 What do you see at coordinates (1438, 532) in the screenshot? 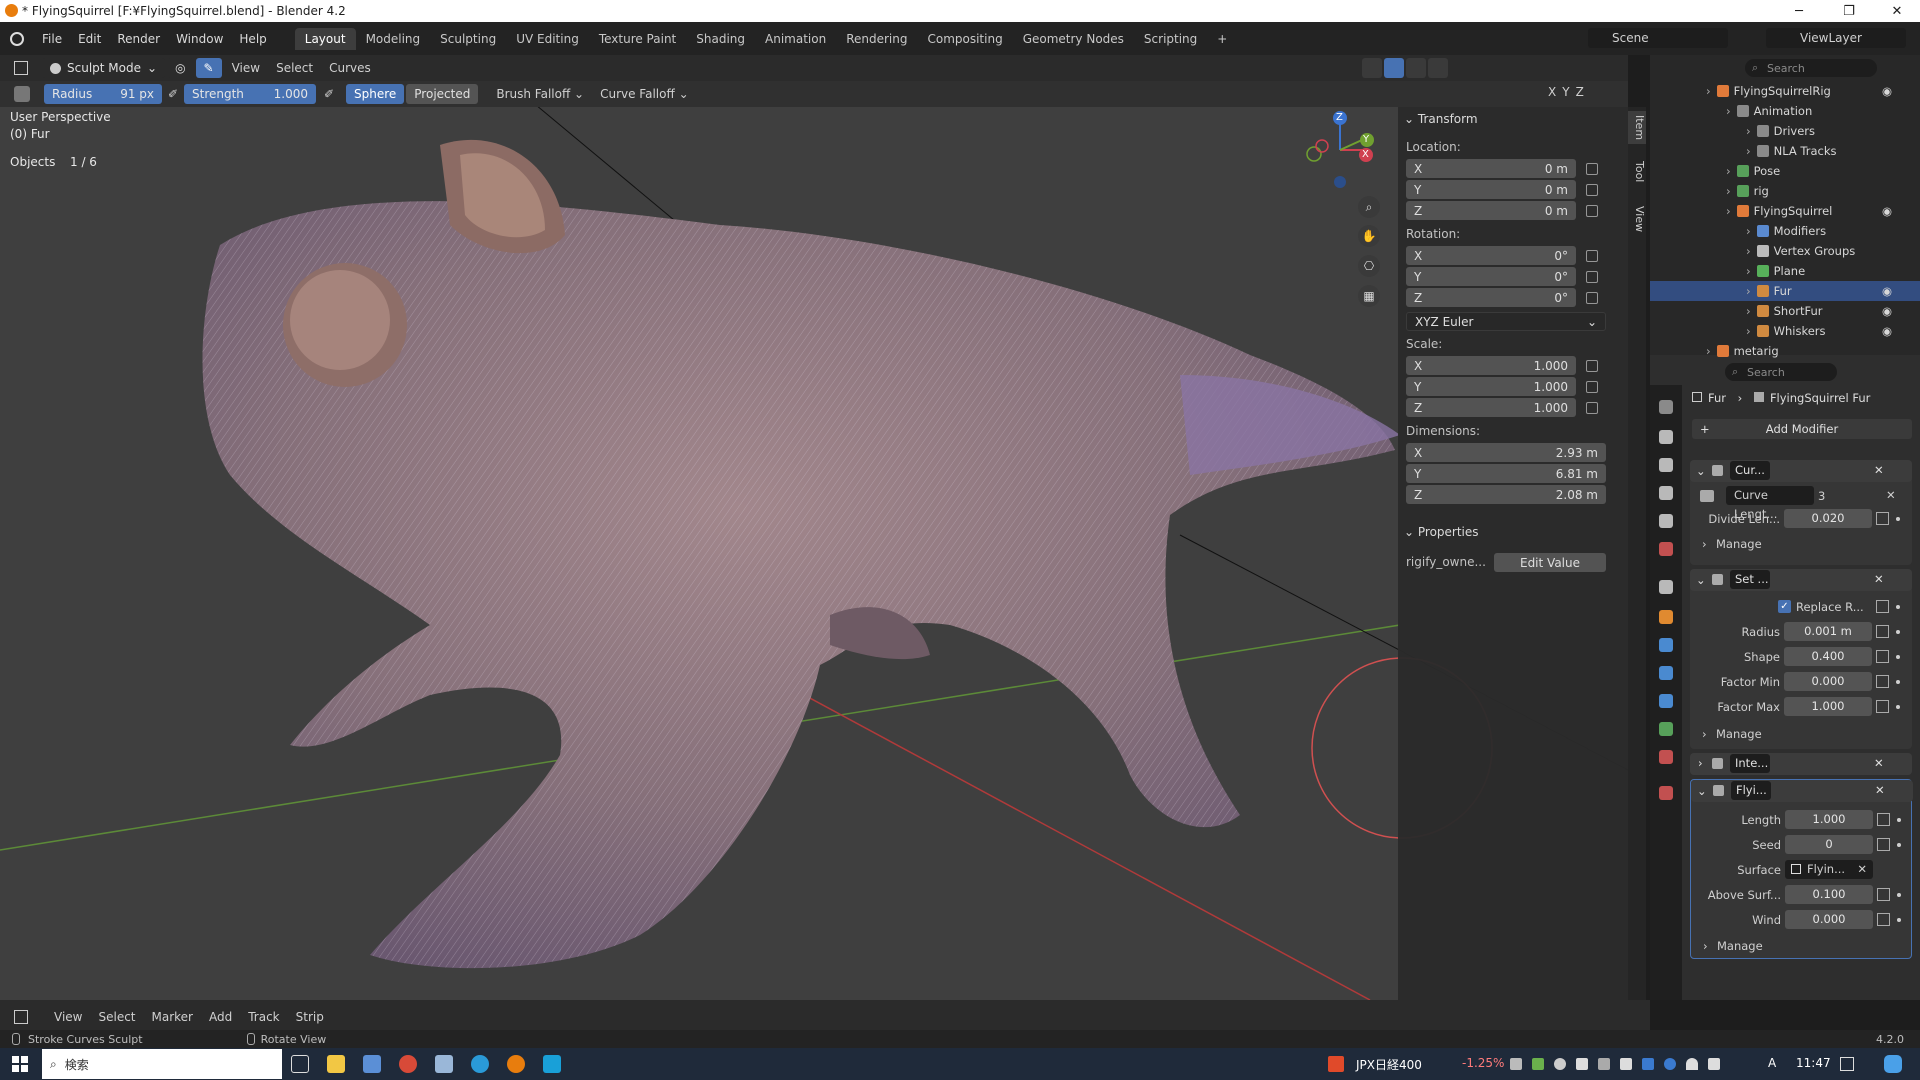
I see `properties-panel-header: ⌄ Properties` at bounding box center [1438, 532].